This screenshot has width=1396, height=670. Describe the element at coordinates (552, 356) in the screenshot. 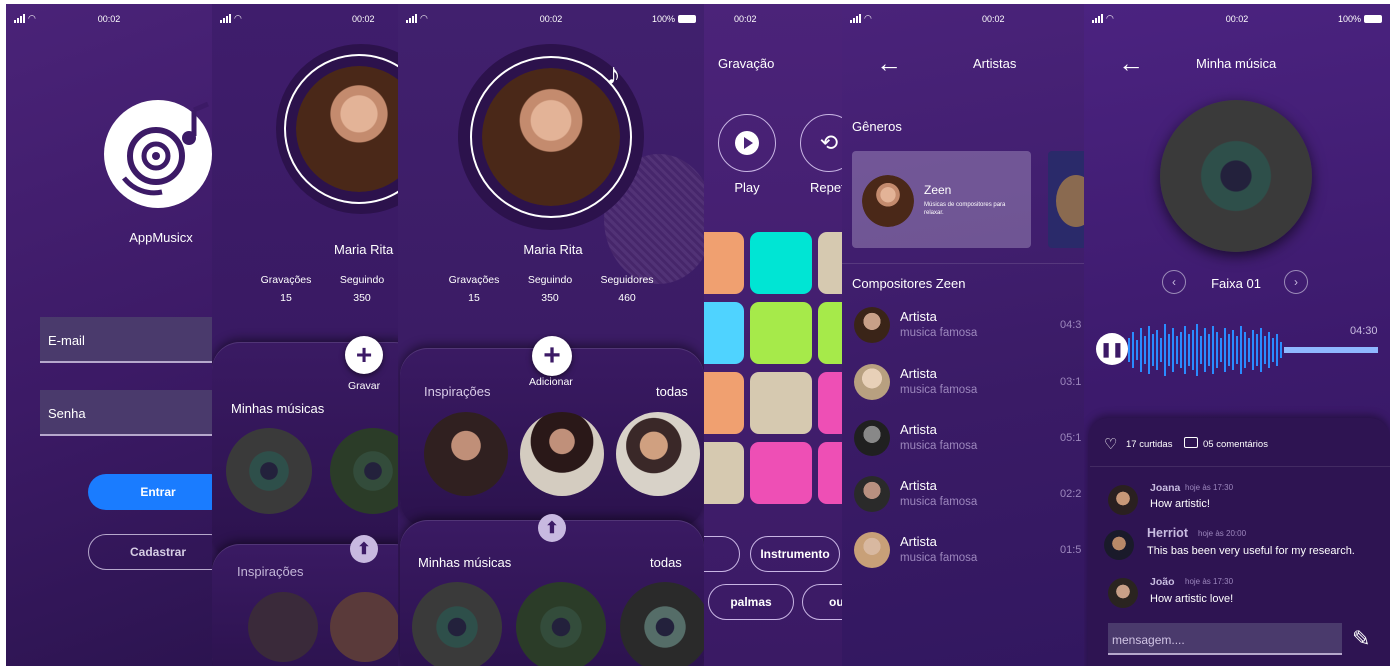

I see `add-button: +` at that location.